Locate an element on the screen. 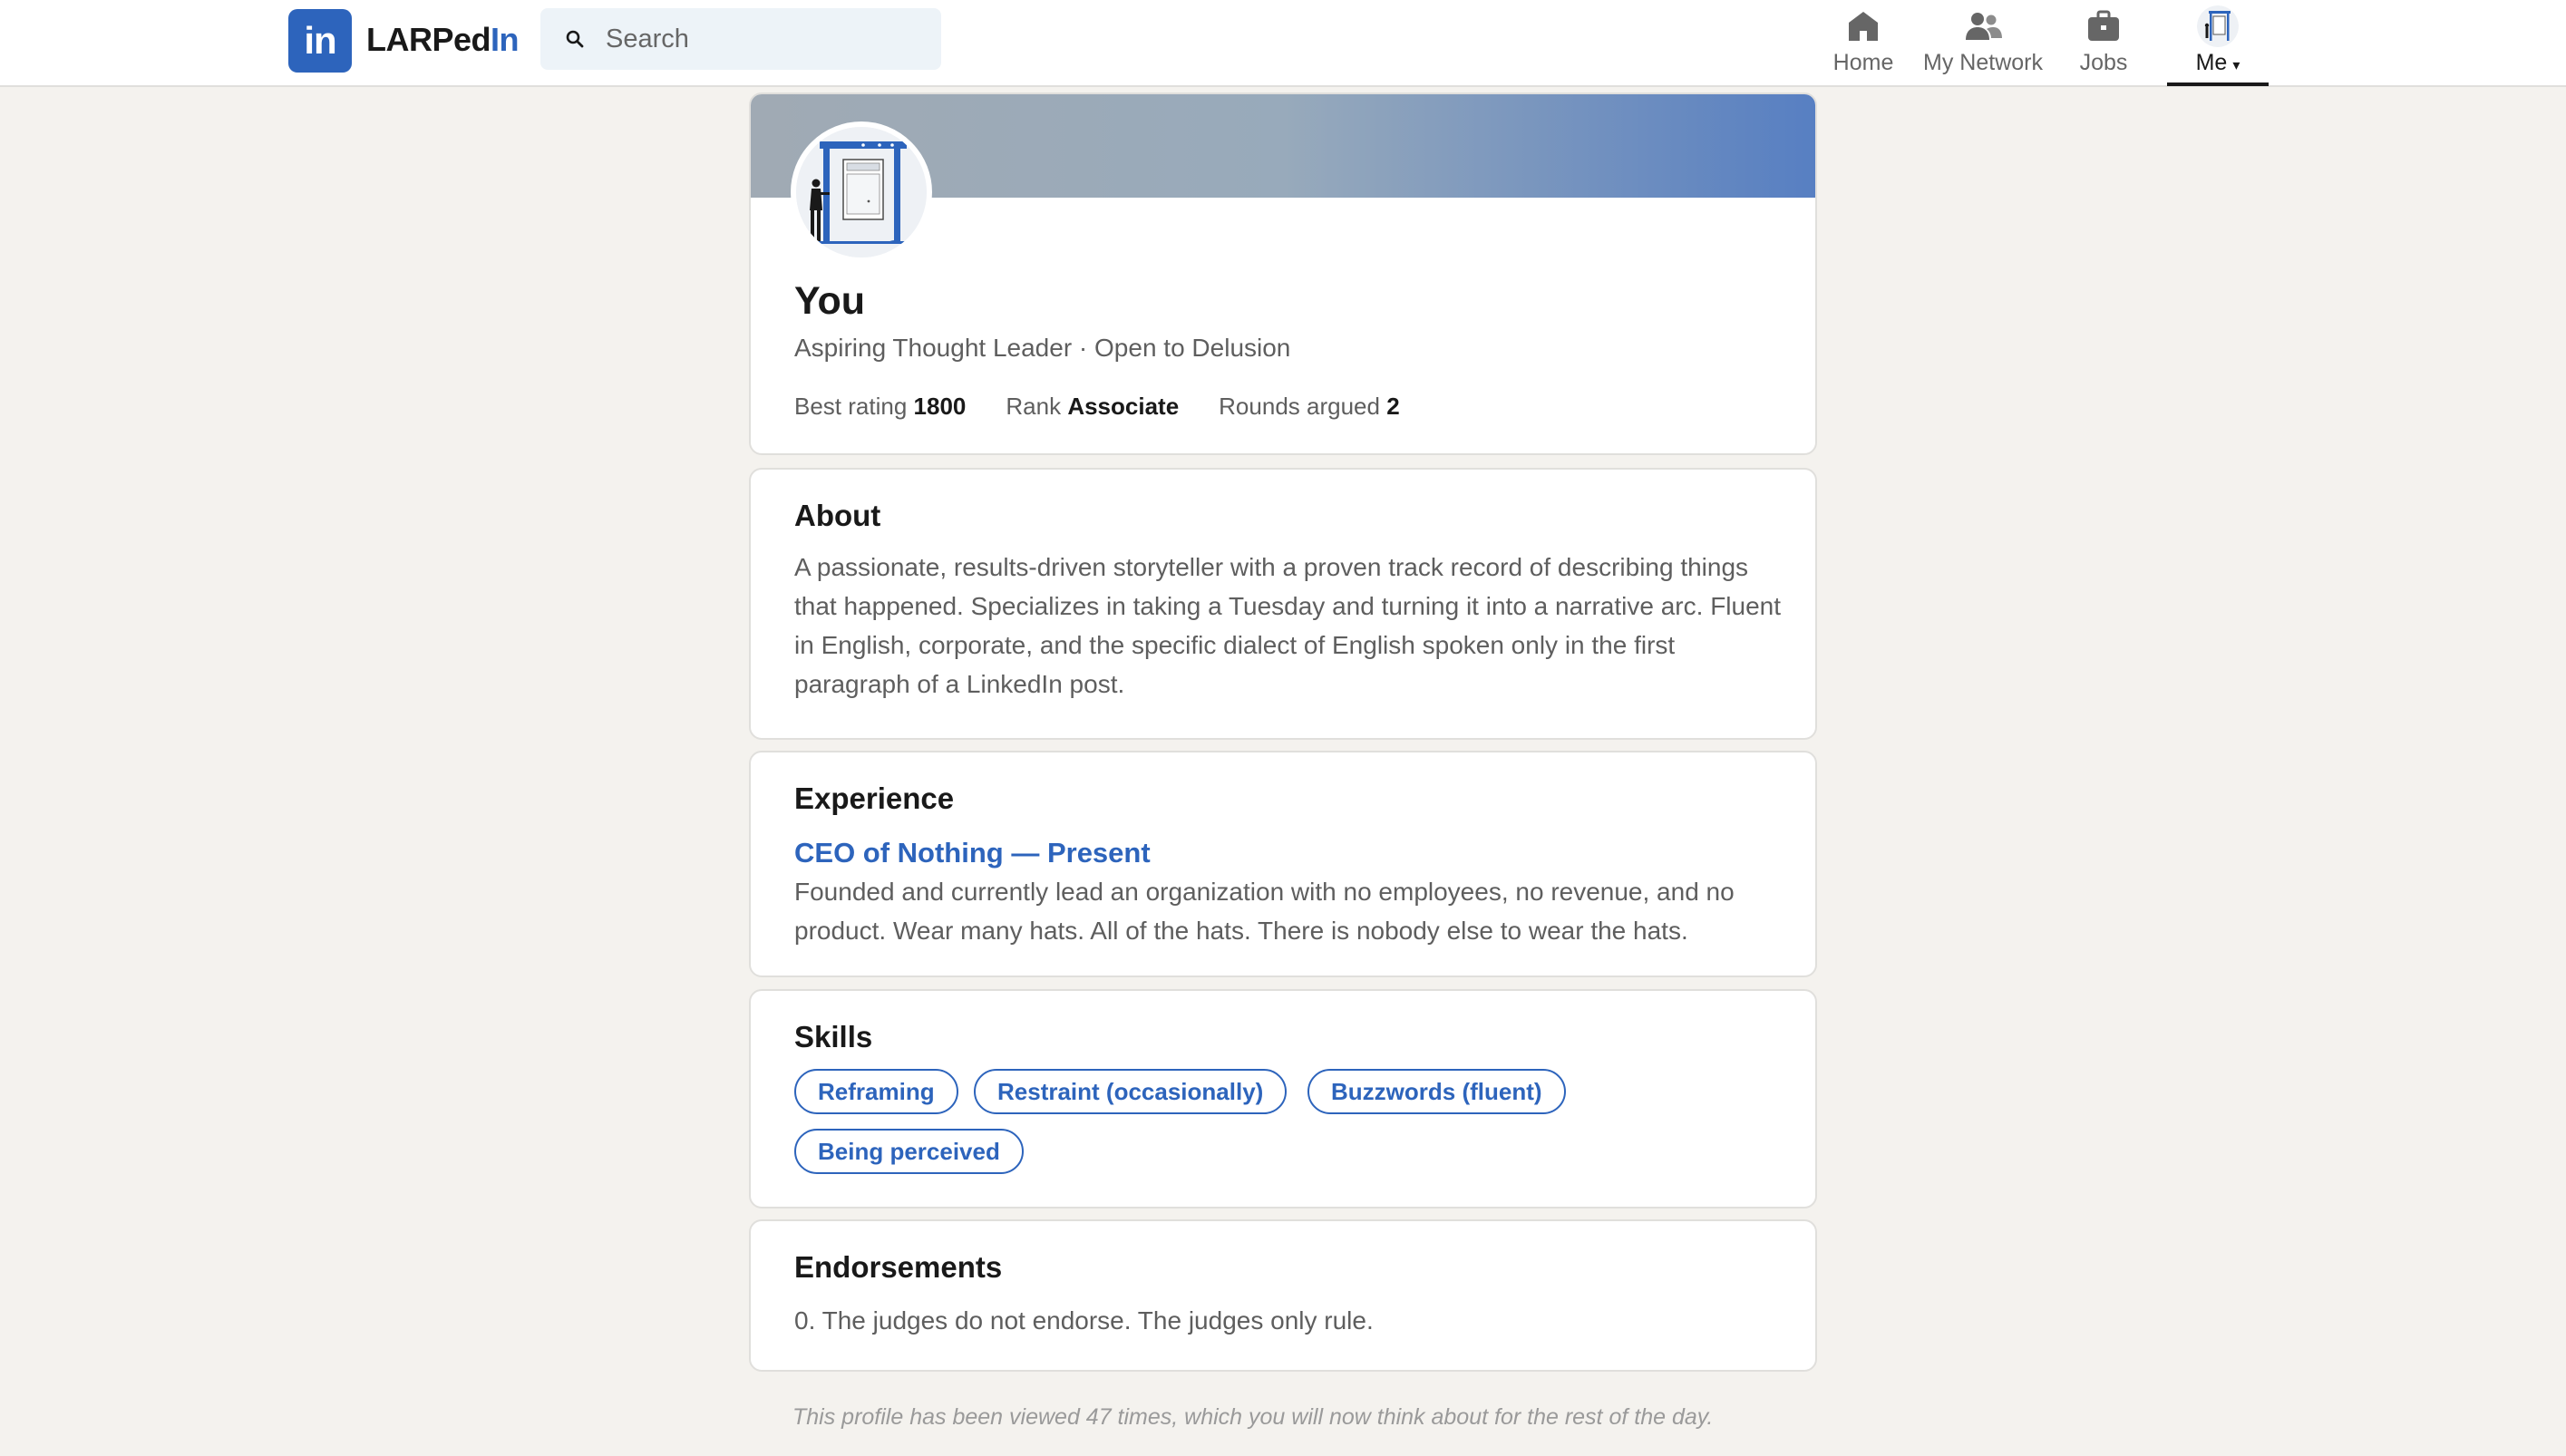 The image size is (2566, 1456). top-nav: in LARPedIn Home My Network Jobs is located at coordinates (1283, 43).